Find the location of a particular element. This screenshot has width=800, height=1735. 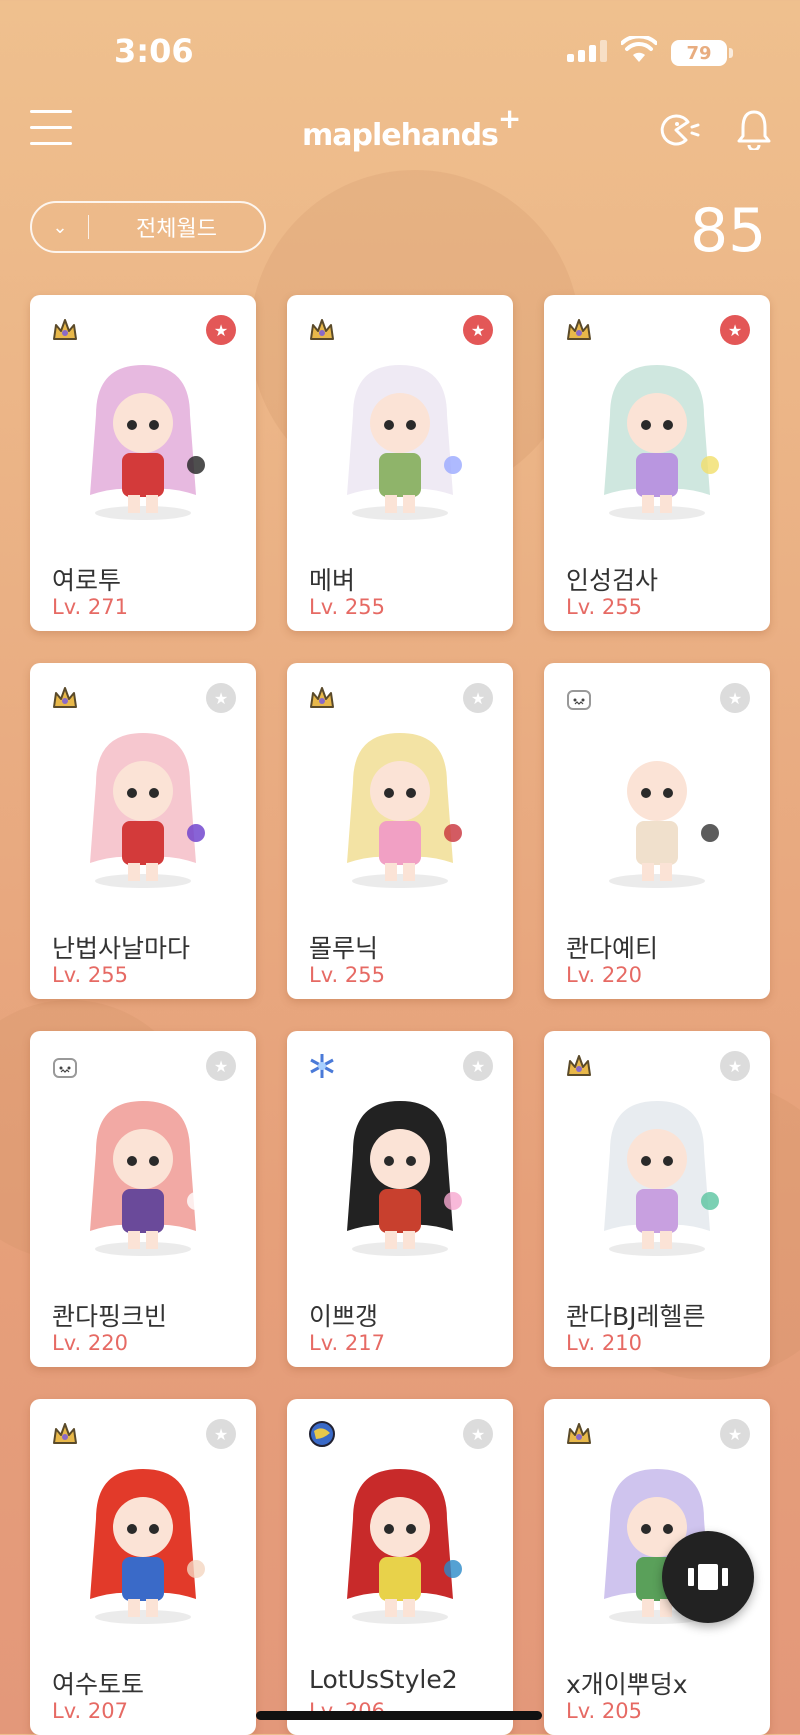

carousel-icon is located at coordinates (708, 1577).